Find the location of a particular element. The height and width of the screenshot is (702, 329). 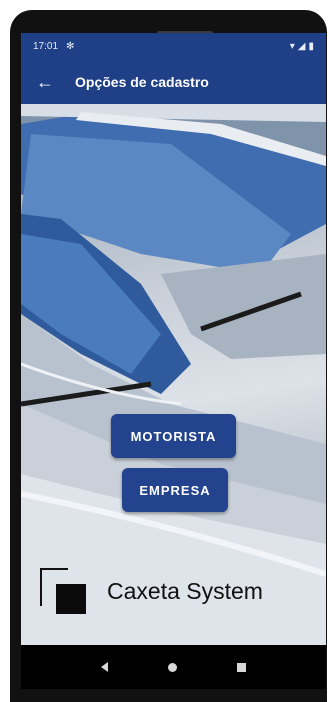

wifi-icon: ▾ is located at coordinates (292, 46).